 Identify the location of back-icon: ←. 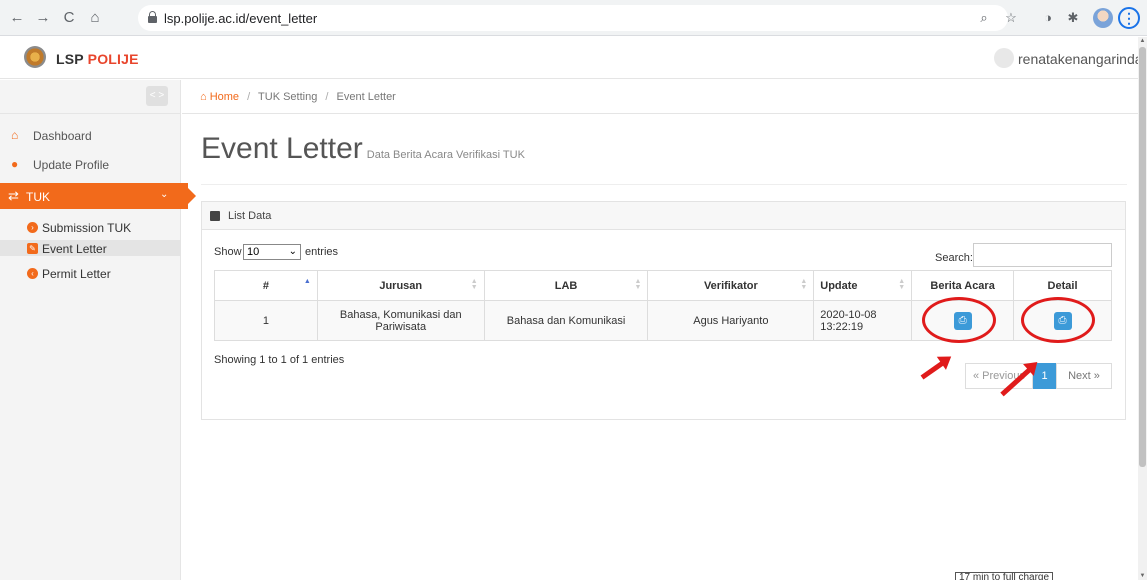
(17, 18).